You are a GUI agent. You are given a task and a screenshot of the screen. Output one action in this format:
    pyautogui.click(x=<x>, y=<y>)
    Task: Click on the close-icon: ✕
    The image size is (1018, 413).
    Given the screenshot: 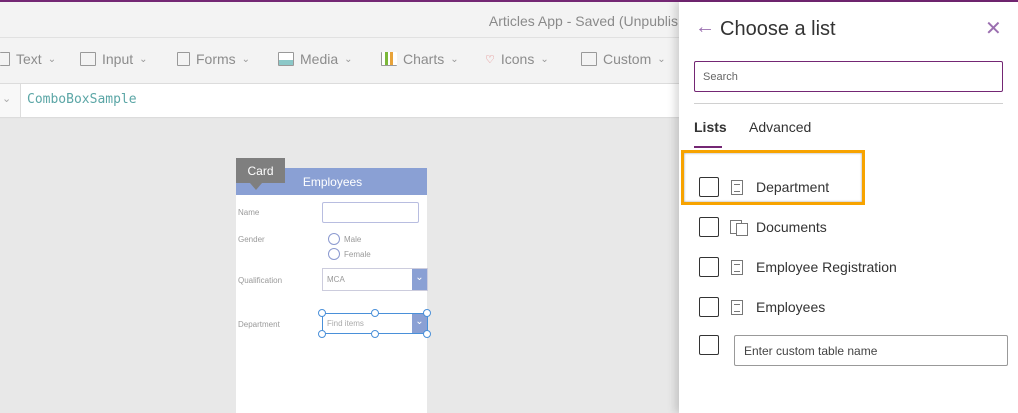 What is the action you would take?
    pyautogui.click(x=993, y=28)
    